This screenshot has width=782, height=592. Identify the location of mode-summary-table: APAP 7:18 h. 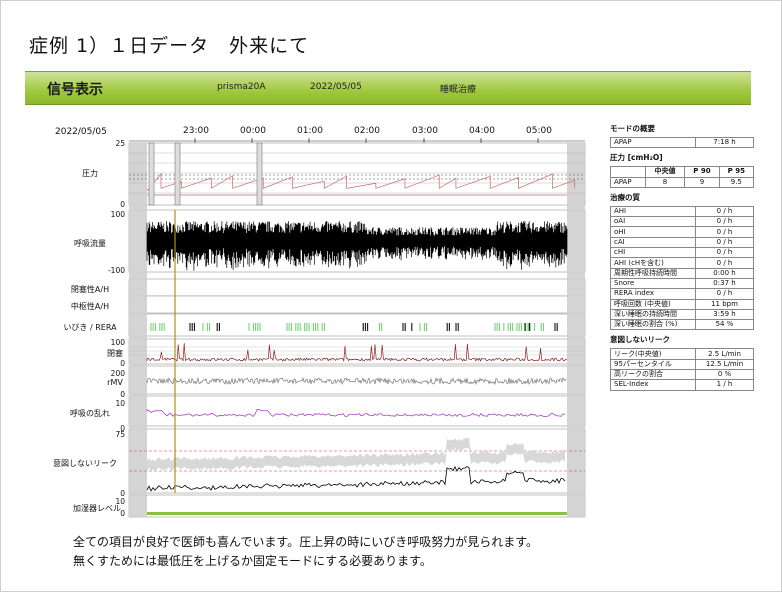
(682, 142).